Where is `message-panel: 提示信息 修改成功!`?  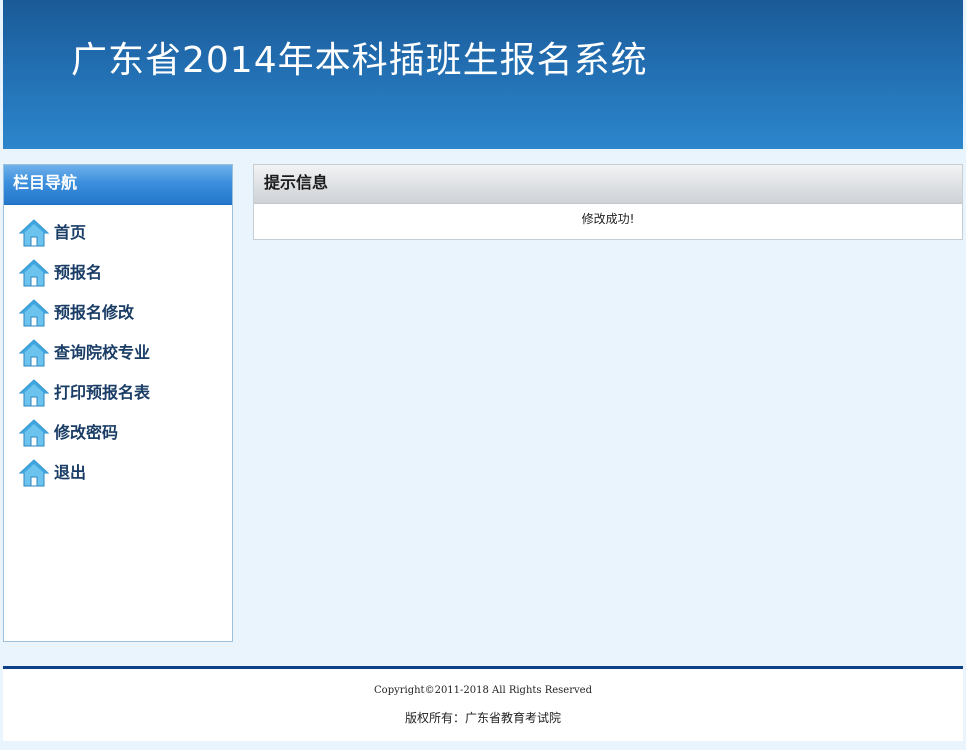
message-panel: 提示信息 修改成功! is located at coordinates (608, 202).